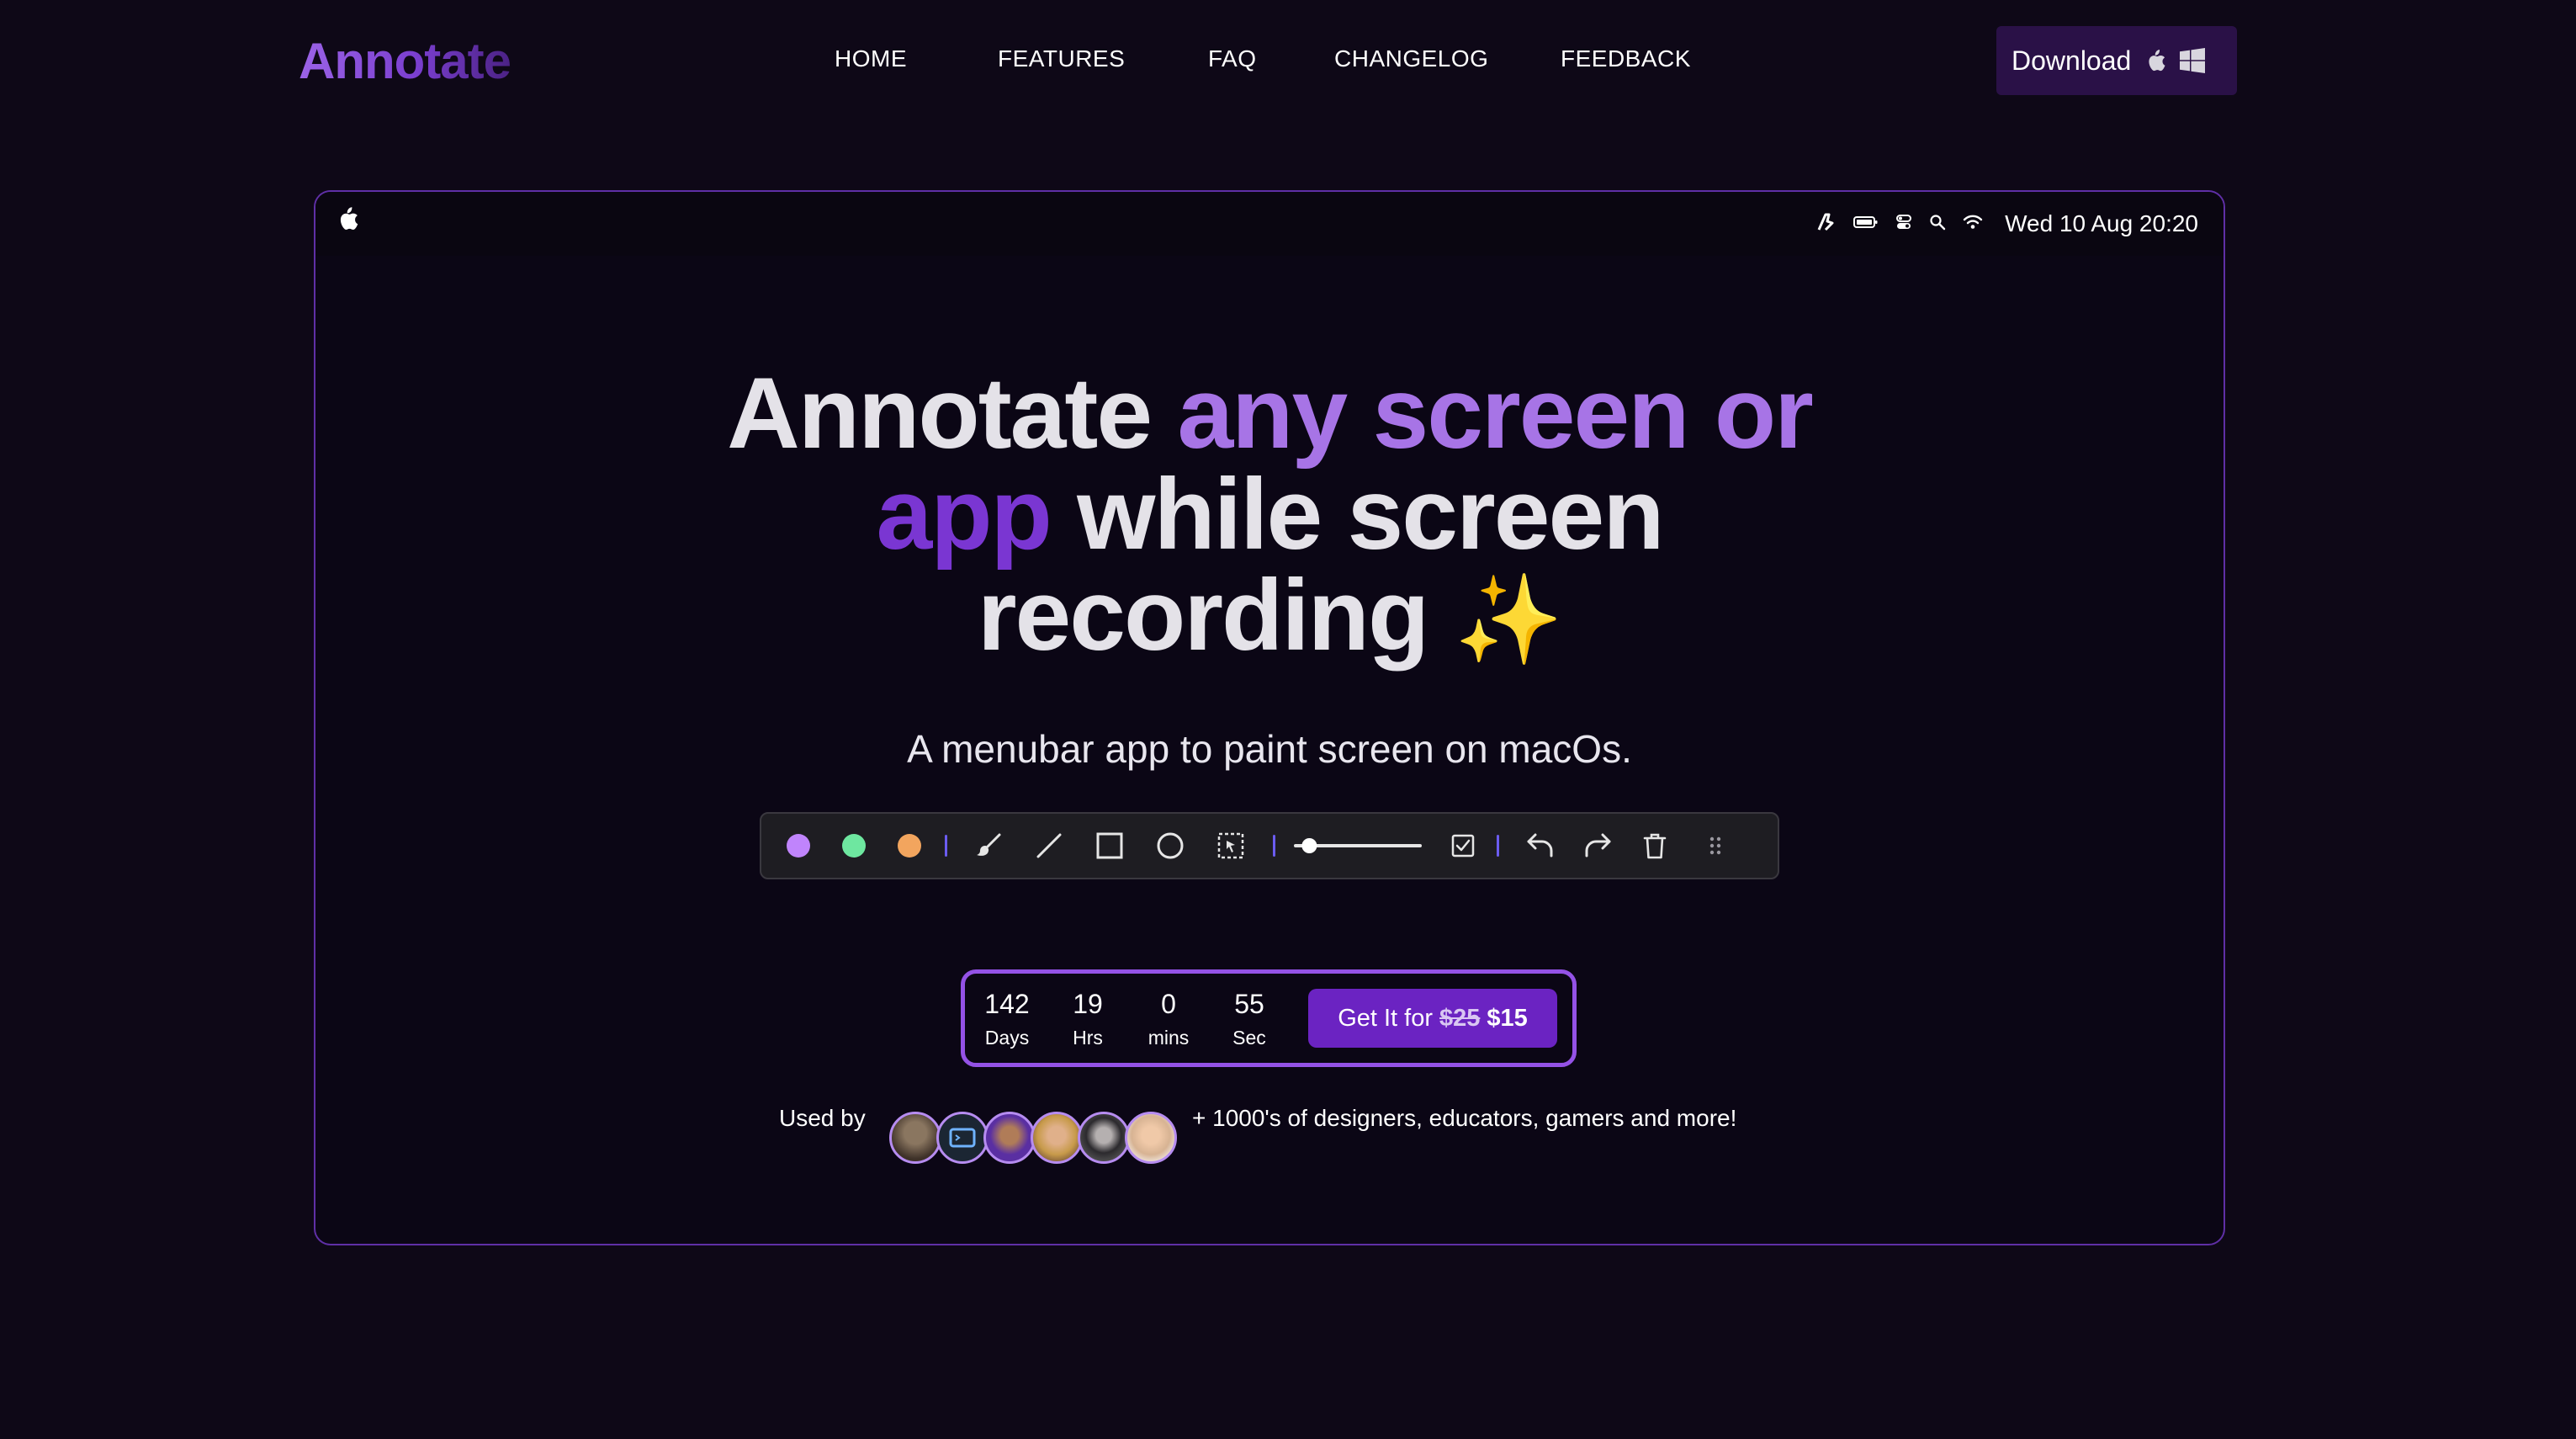 The image size is (2576, 1439). I want to click on drag-handle-icon, so click(1715, 846).